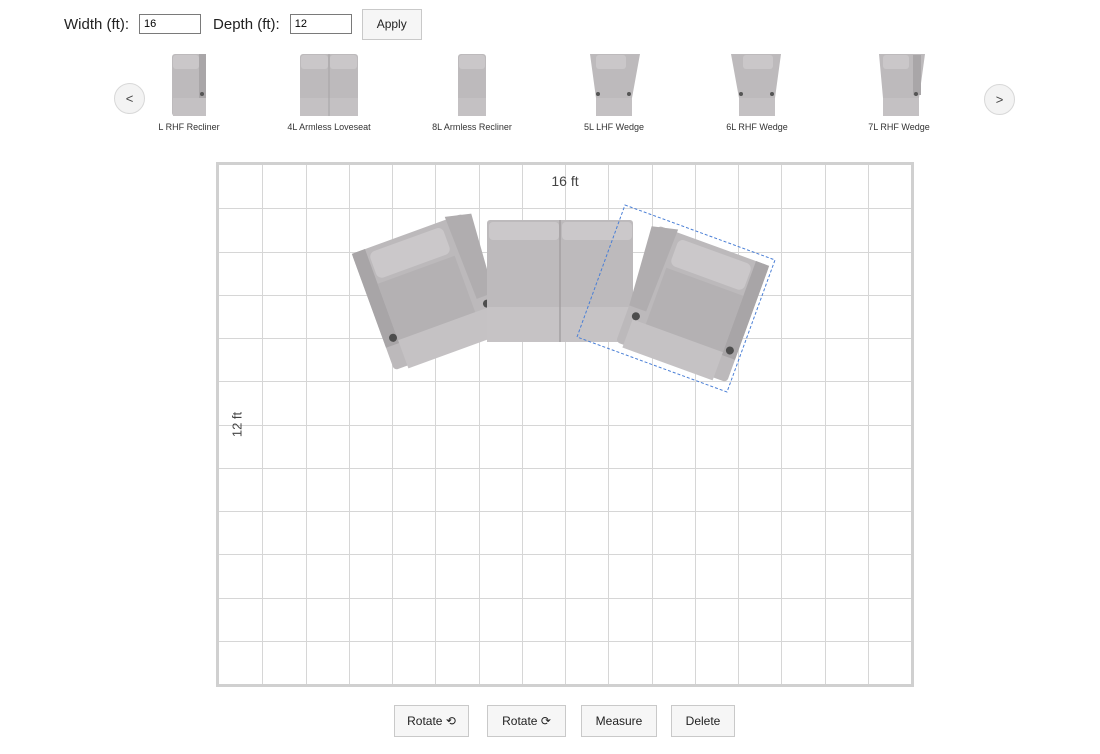 The width and height of the screenshot is (1100, 754). I want to click on depth-input, so click(320, 24).